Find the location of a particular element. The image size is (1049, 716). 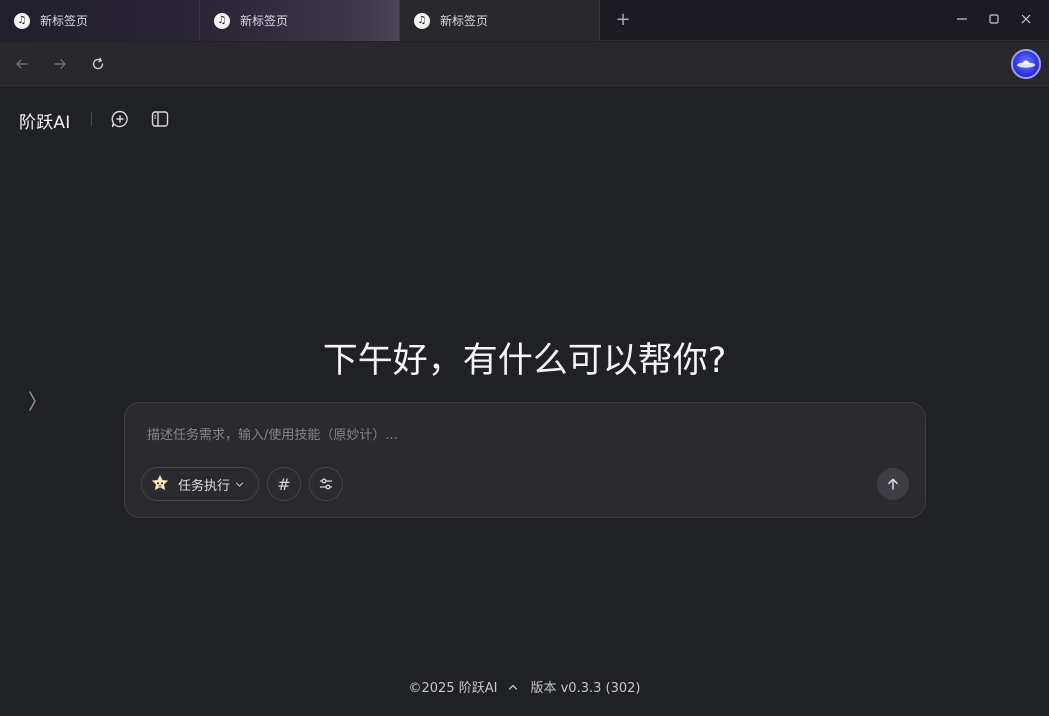

hashtag-button: # is located at coordinates (284, 484).